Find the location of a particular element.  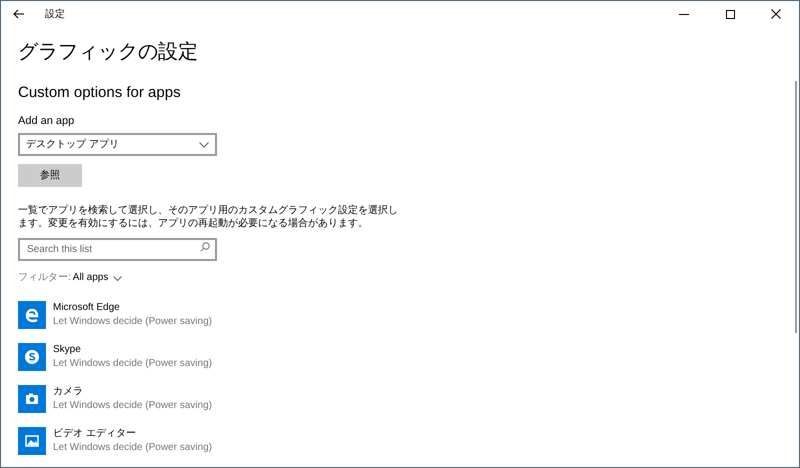

app-list-item: ビデオ エディター Let Windows decide (Power saving) is located at coordinates (115, 441).